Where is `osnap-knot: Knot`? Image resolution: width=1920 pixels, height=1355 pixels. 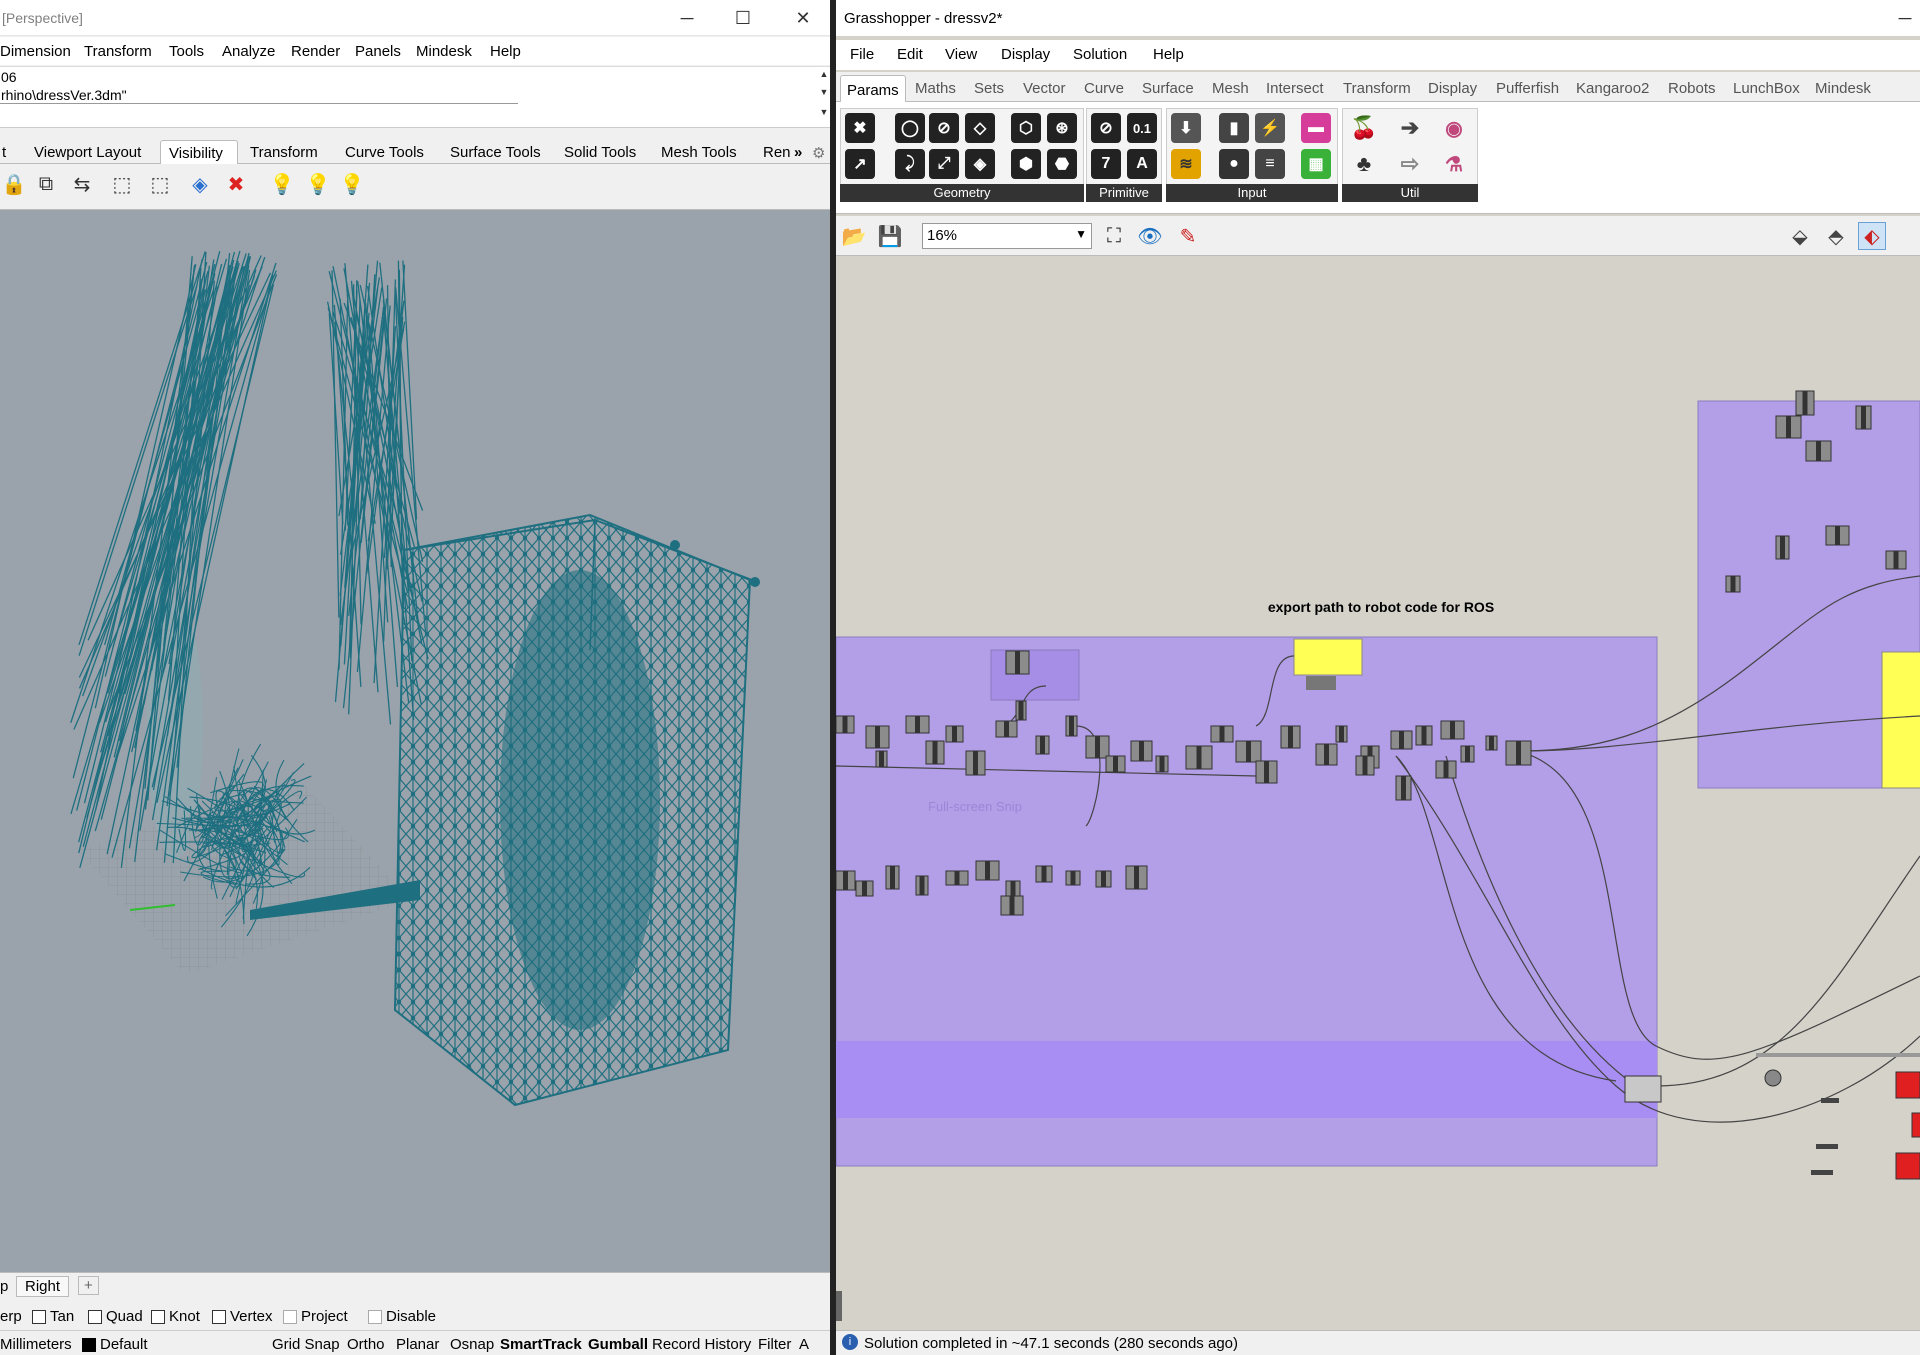 osnap-knot: Knot is located at coordinates (175, 1316).